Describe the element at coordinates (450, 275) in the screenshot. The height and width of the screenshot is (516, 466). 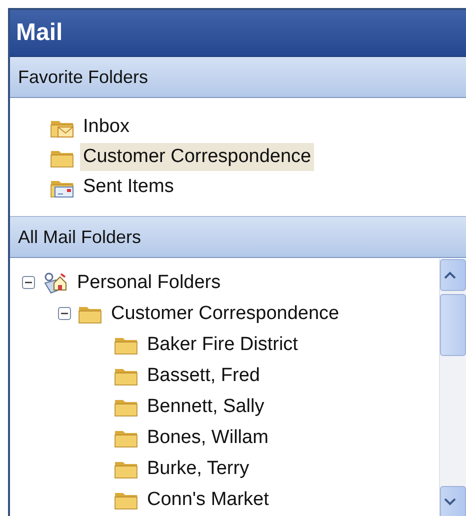
I see `caret-up-icon` at that location.